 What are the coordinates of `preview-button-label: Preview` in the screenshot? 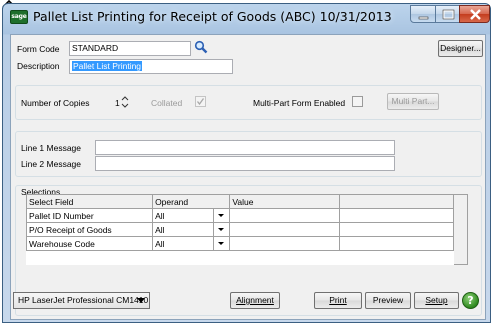 It's located at (388, 300).